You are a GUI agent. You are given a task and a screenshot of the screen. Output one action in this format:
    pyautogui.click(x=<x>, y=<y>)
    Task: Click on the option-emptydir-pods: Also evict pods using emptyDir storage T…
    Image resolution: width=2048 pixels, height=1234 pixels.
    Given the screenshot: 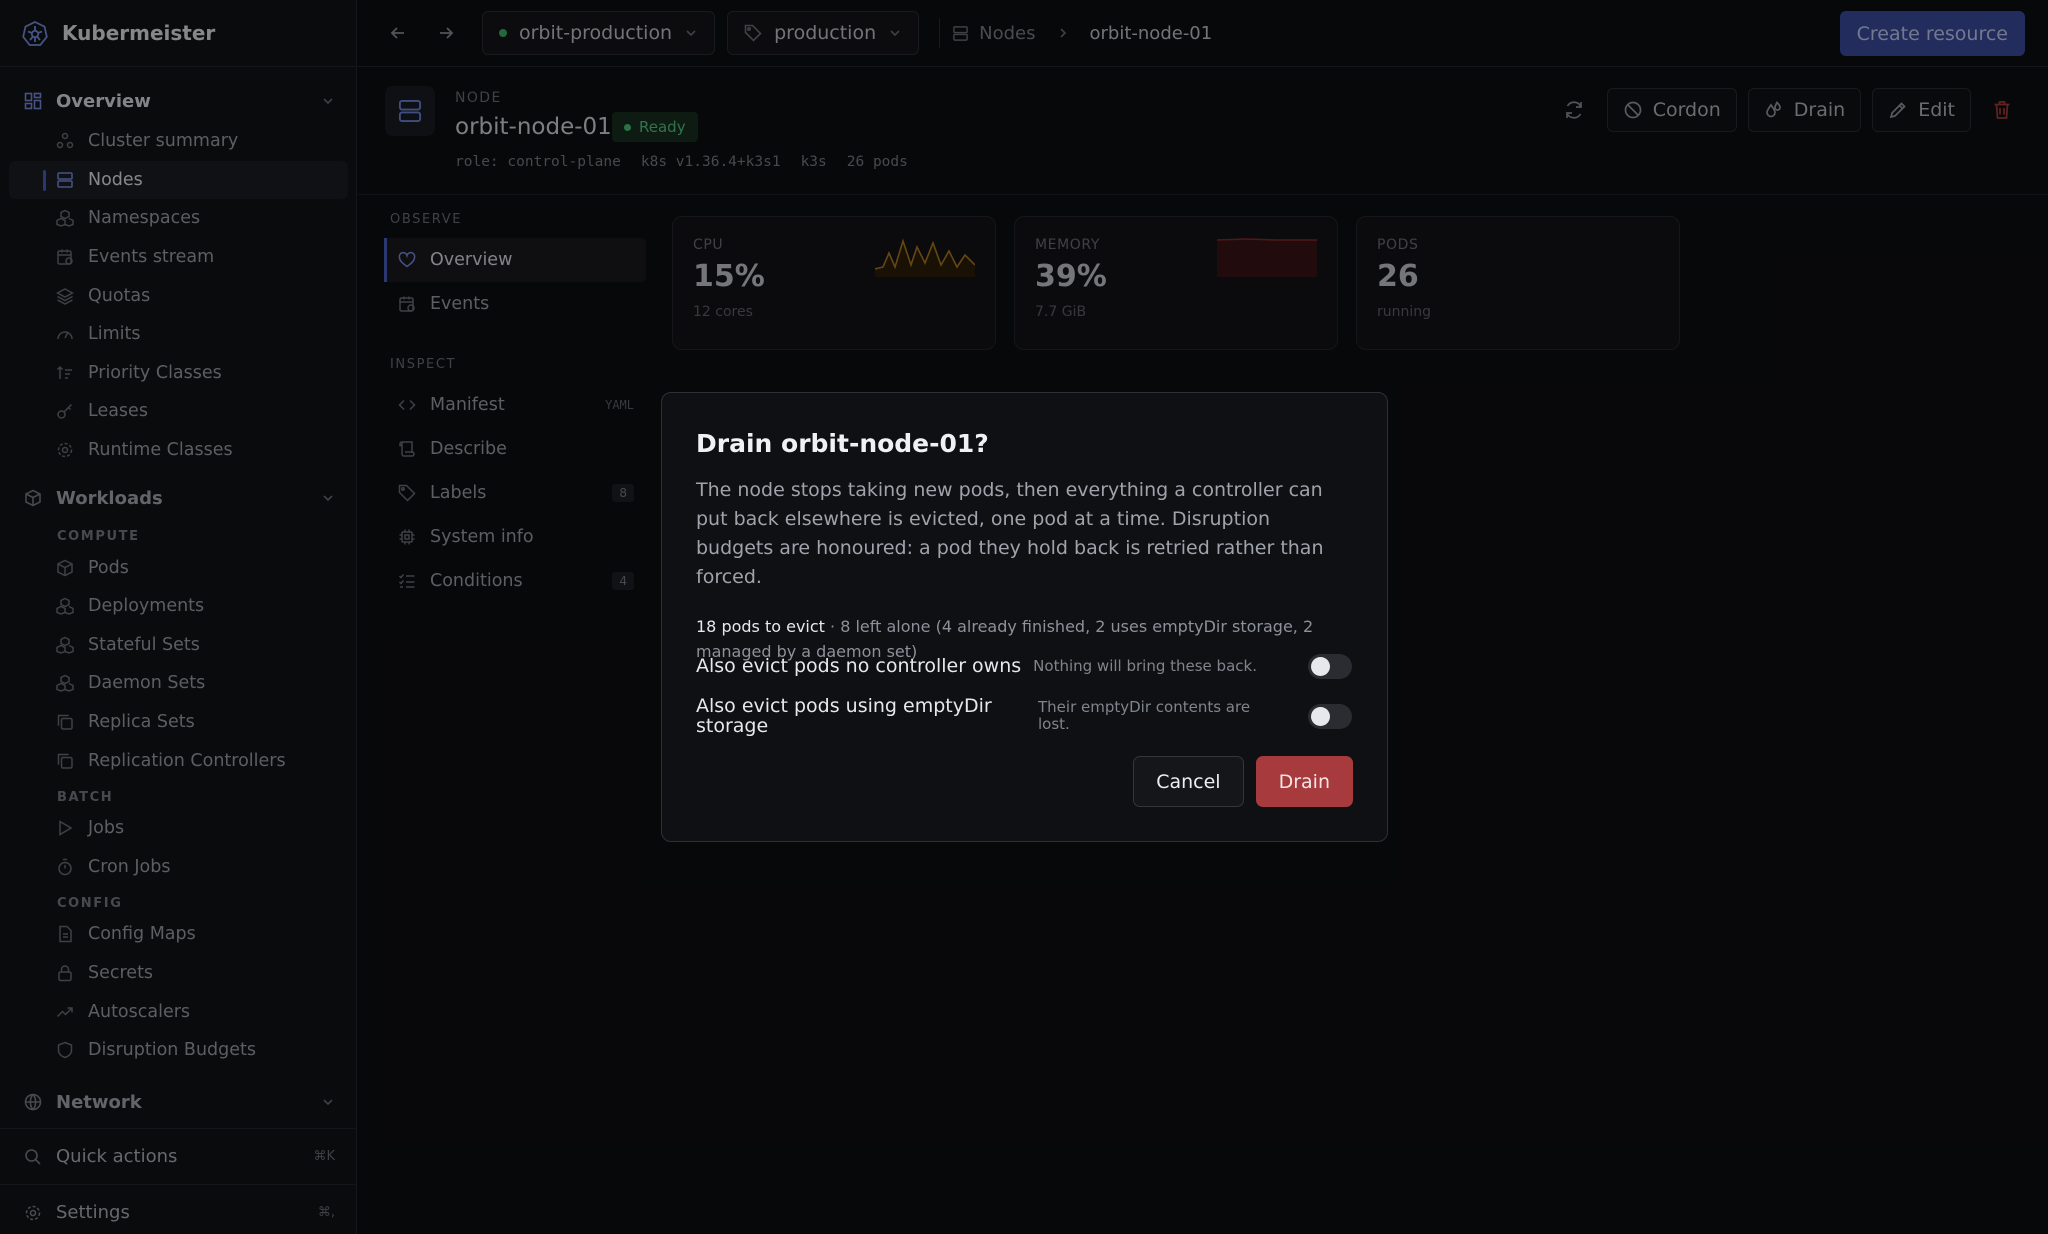 What is the action you would take?
    pyautogui.click(x=1024, y=716)
    